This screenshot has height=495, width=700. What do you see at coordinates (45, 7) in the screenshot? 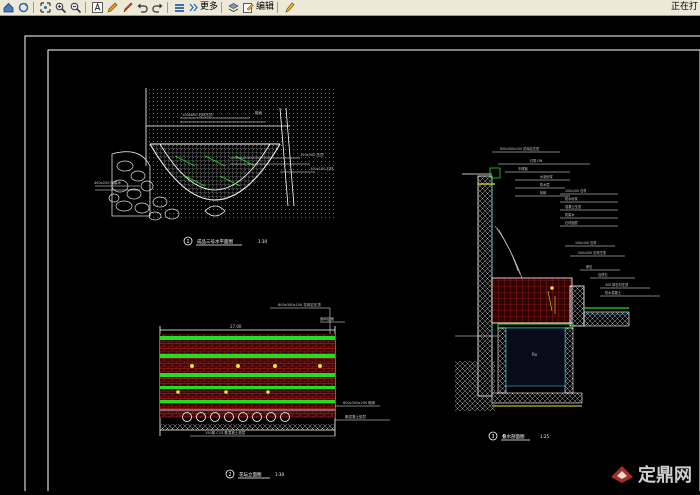
I see `zoom-fit-icon` at bounding box center [45, 7].